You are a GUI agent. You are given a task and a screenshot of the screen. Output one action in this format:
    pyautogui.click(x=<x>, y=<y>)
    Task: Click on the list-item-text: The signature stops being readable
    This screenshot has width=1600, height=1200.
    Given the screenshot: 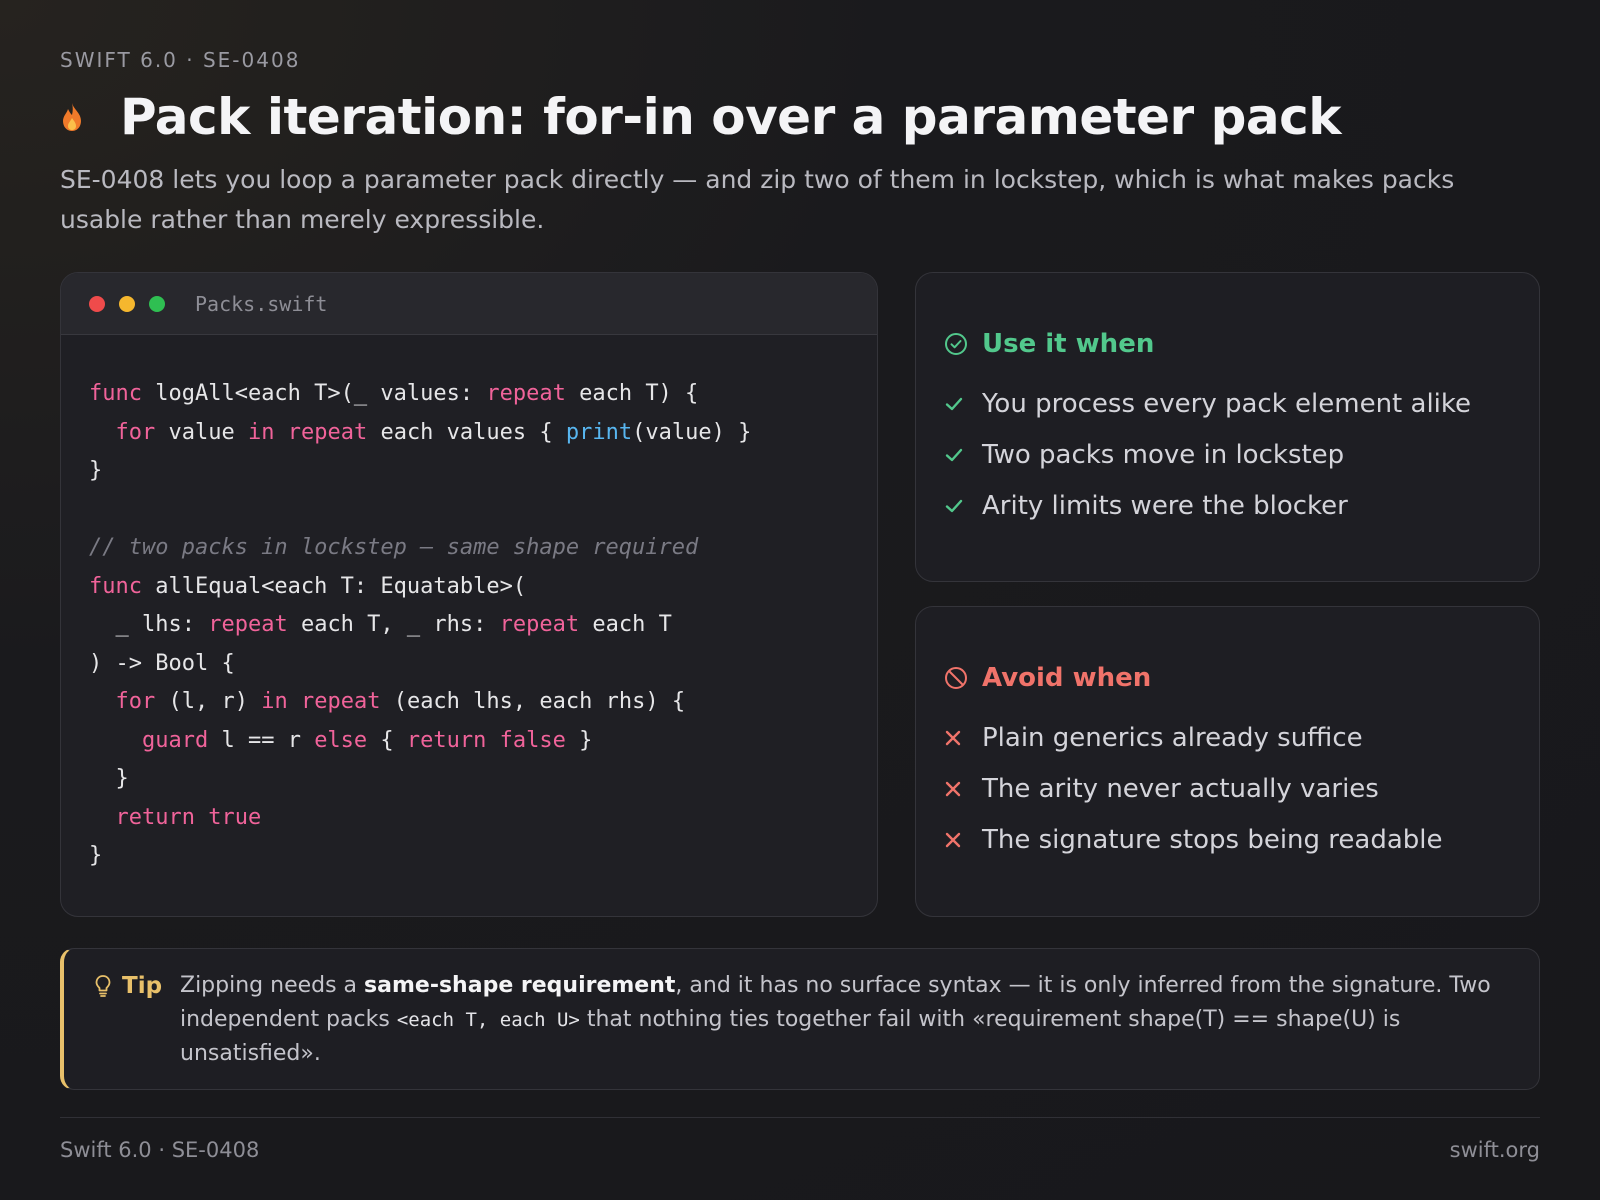 What is the action you would take?
    pyautogui.click(x=1212, y=839)
    